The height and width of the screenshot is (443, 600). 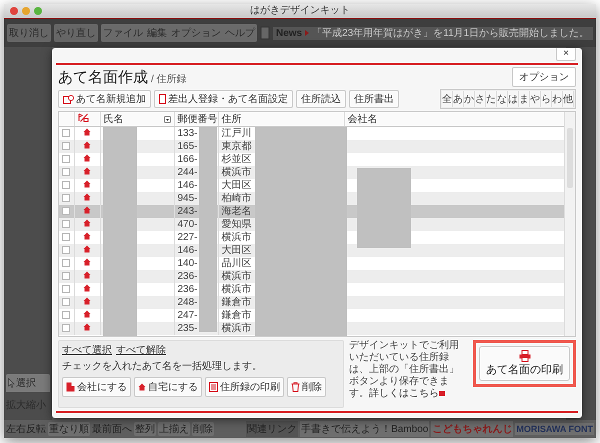 I want to click on kana-tab: あ, so click(x=458, y=99).